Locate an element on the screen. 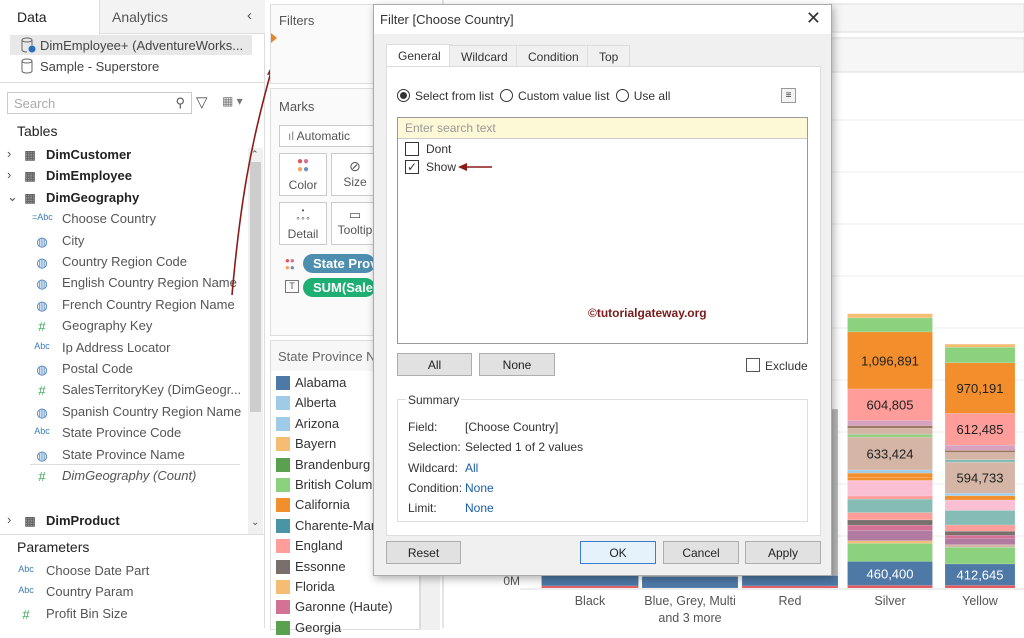  mark-type-select: ıl Automatic is located at coordinates (329, 136).